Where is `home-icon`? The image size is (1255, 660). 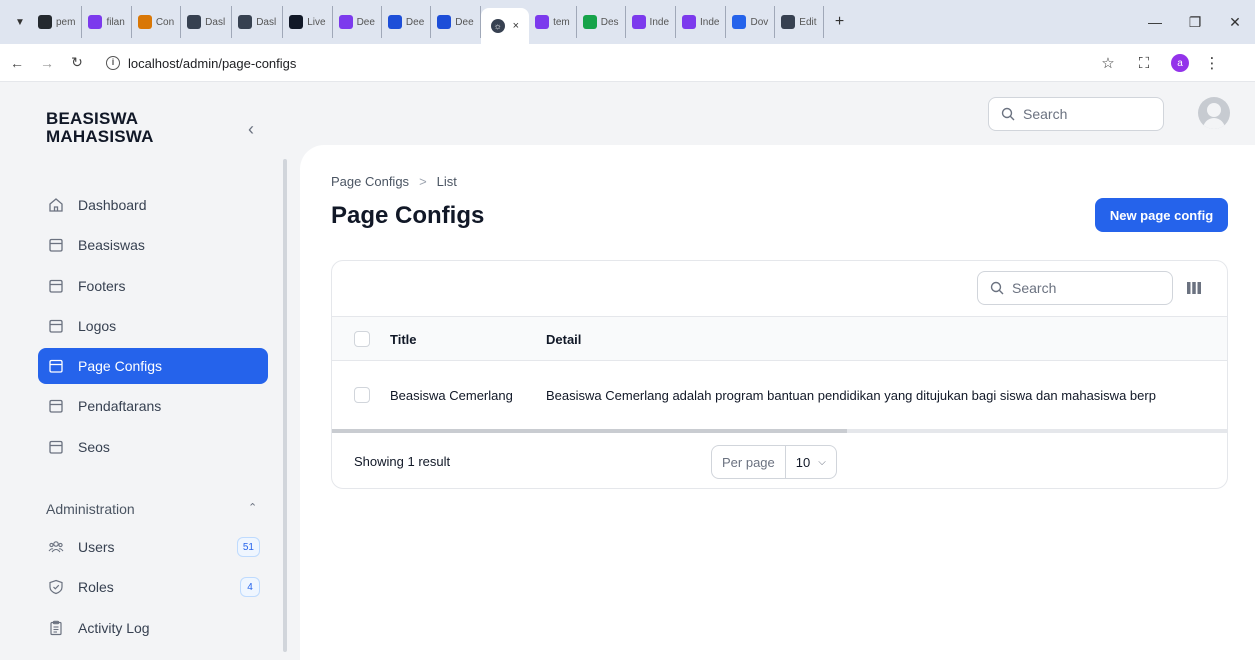
home-icon is located at coordinates (56, 205).